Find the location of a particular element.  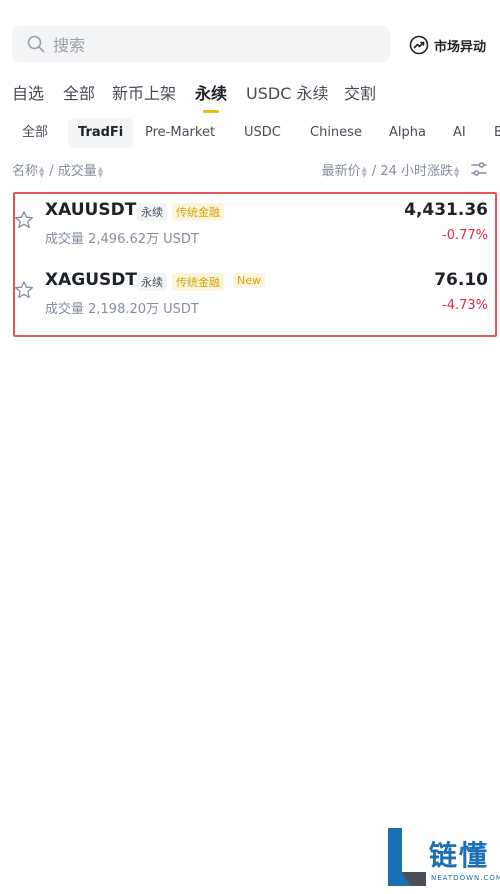

new-tag: New is located at coordinates (249, 280).